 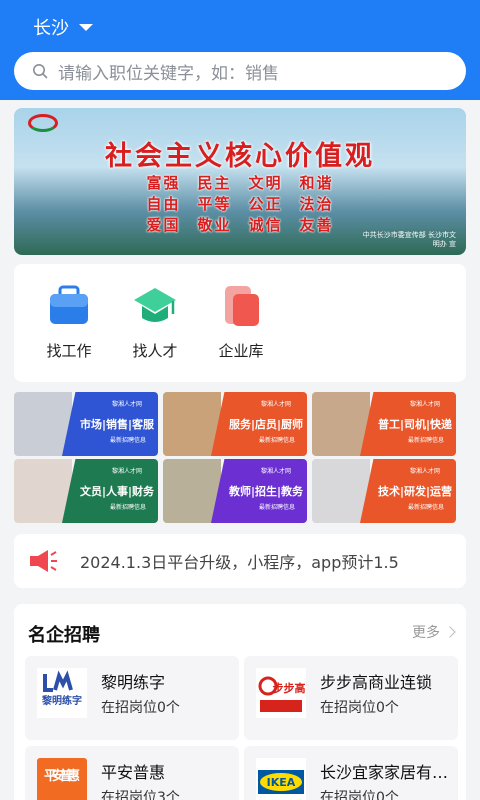 What do you see at coordinates (40, 71) in the screenshot?
I see `search-icon` at bounding box center [40, 71].